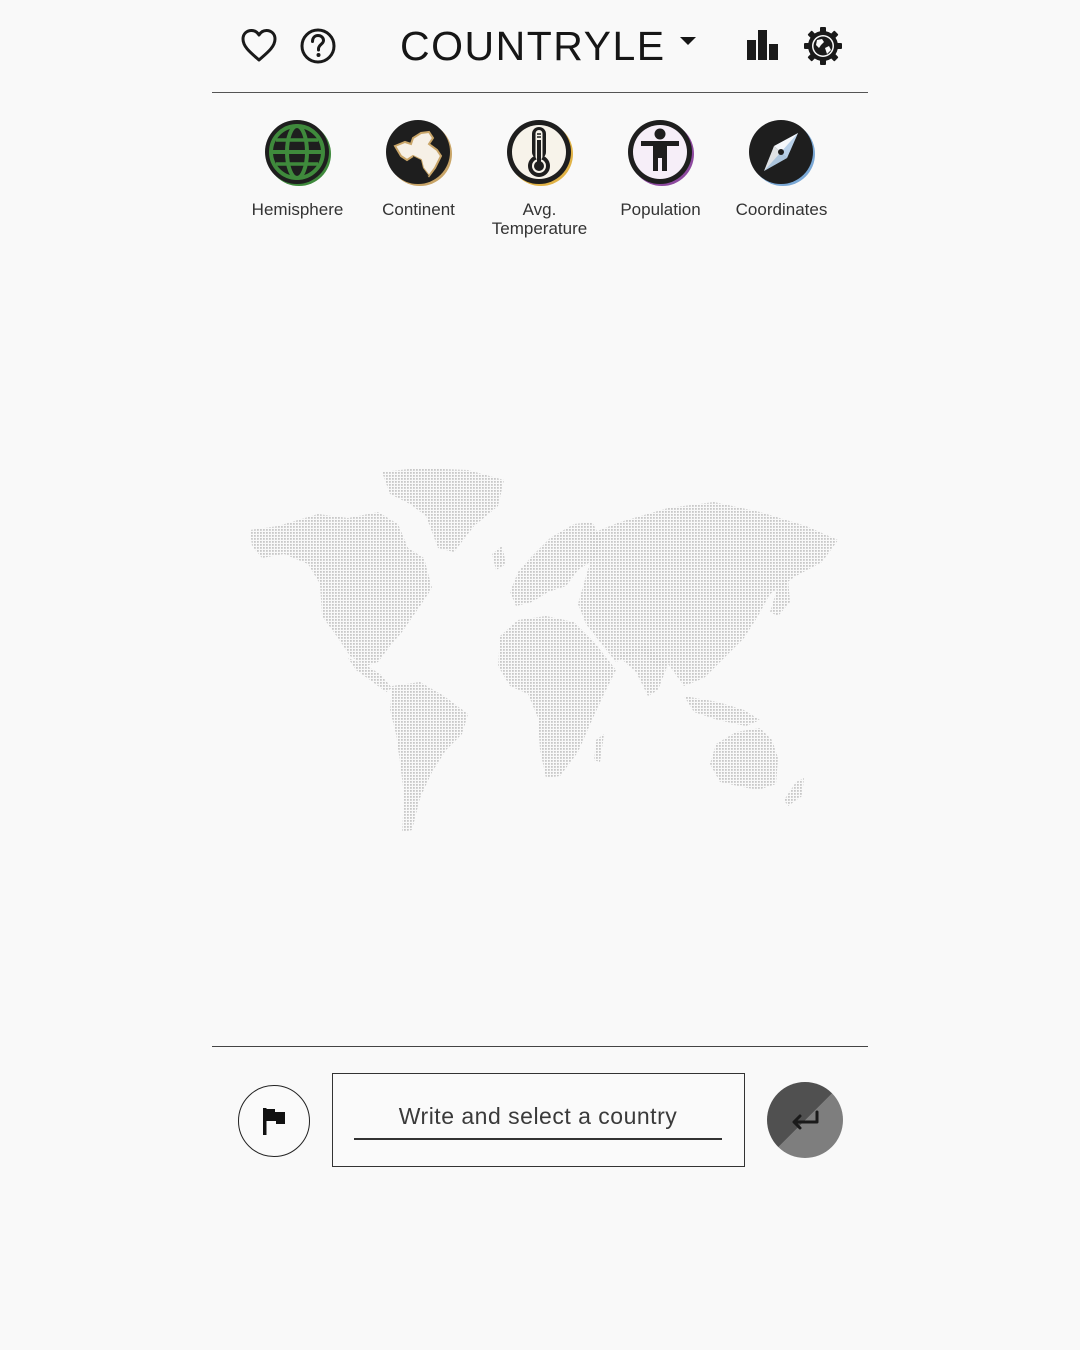 Image resolution: width=1080 pixels, height=1350 pixels. What do you see at coordinates (418, 209) in the screenshot?
I see `hint-label: Continent` at bounding box center [418, 209].